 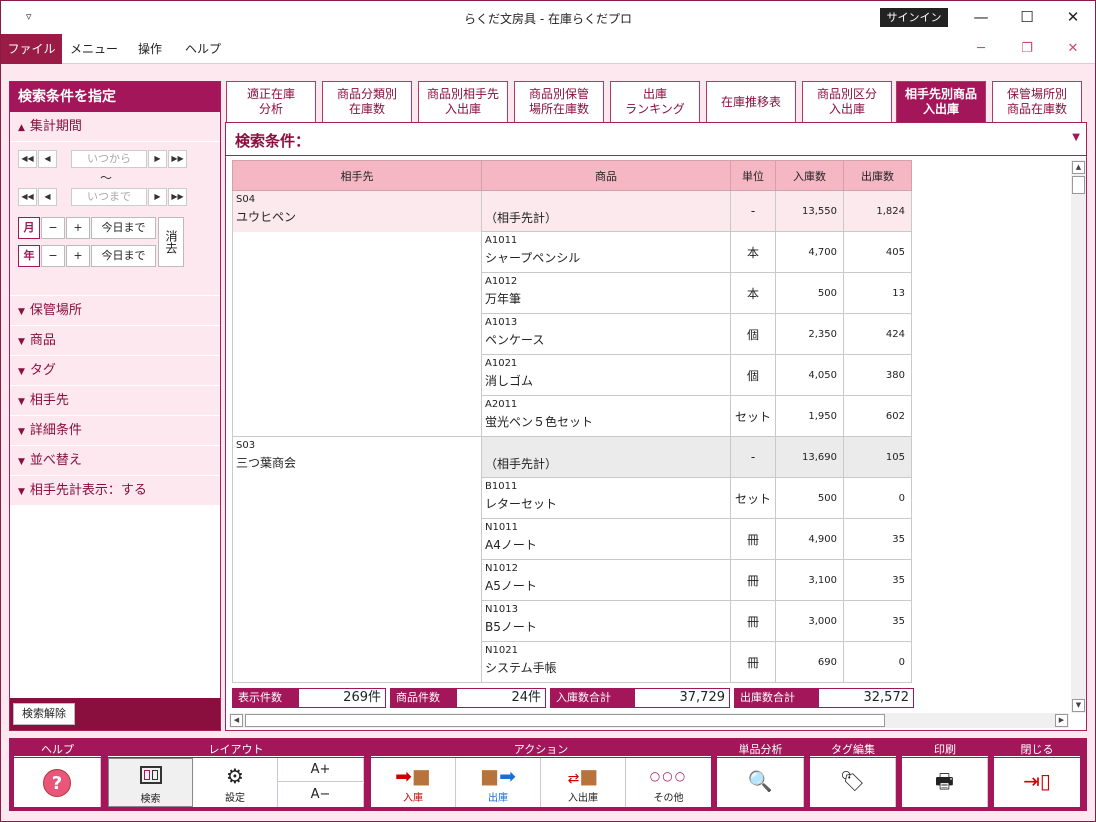 I want to click on inout-button: ⇄■ 入出庫, so click(x=583, y=782).